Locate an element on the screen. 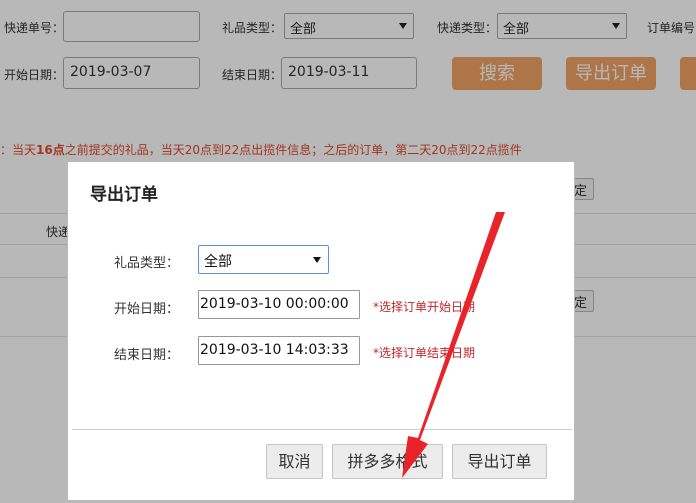 Image resolution: width=696 pixels, height=503 pixels. annotation-arrow-icon is located at coordinates (453, 345).